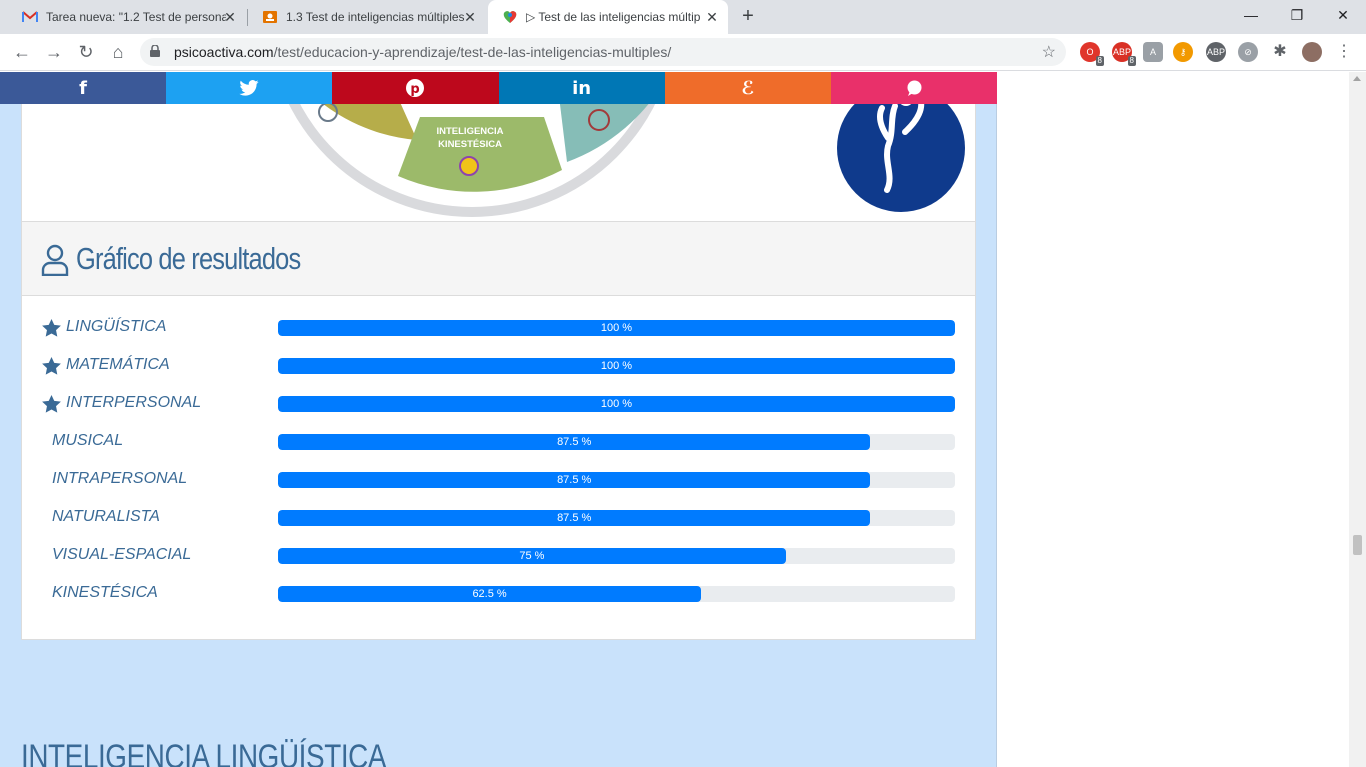 The image size is (1366, 767). I want to click on pinterest-icon: p, so click(415, 88).